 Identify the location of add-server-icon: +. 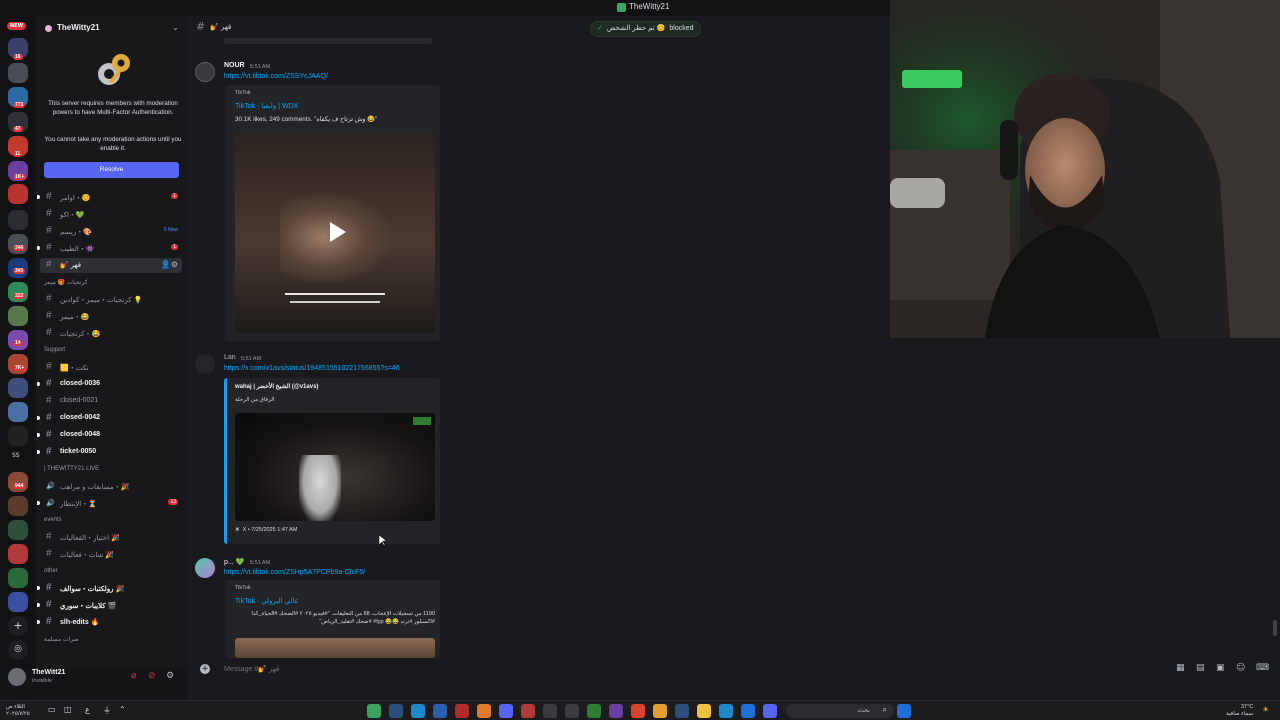
(18, 626).